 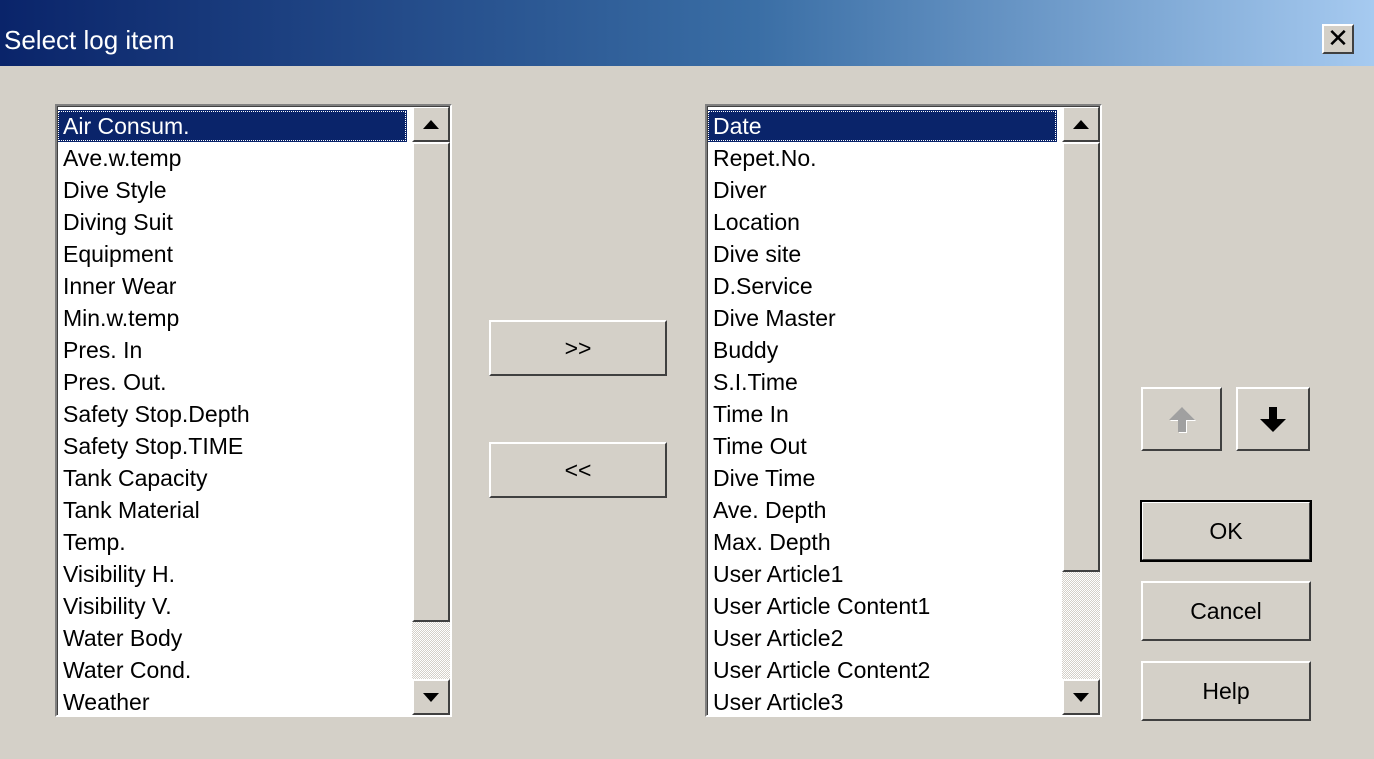 I want to click on list-item: Pres. Out., so click(x=232, y=382).